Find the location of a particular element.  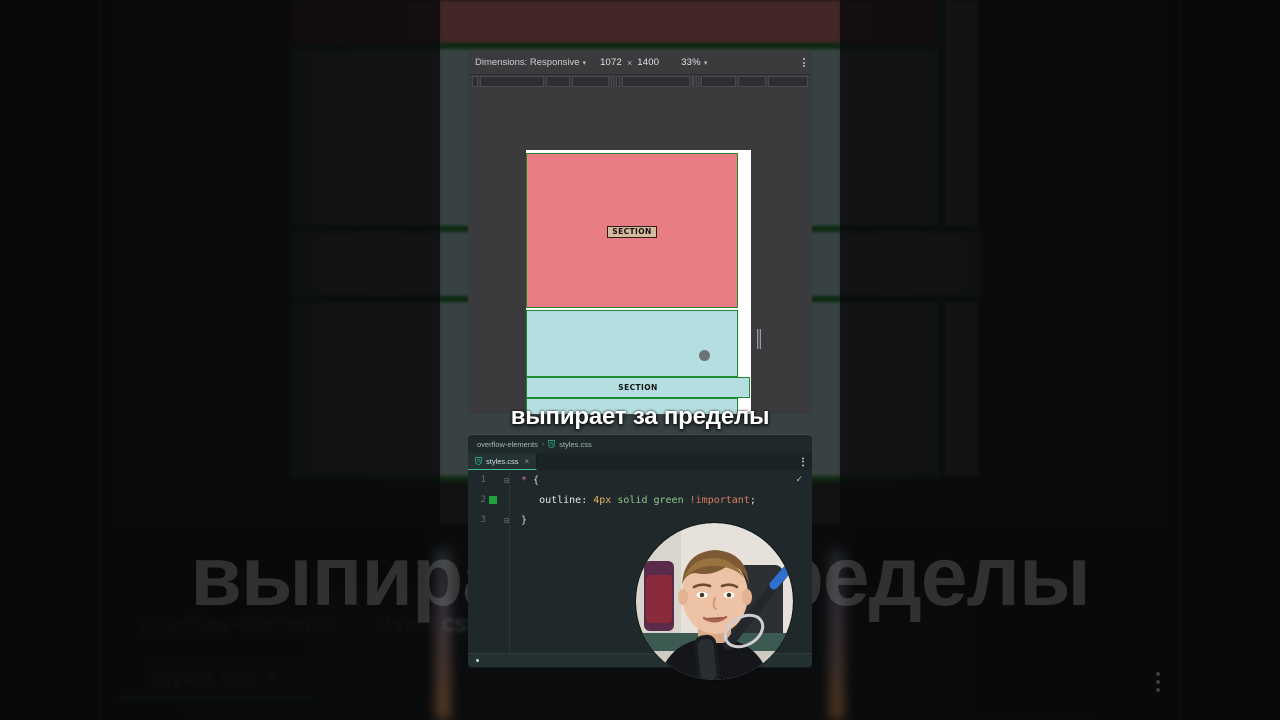

overflowing-band-row: SECTION is located at coordinates (638, 387).